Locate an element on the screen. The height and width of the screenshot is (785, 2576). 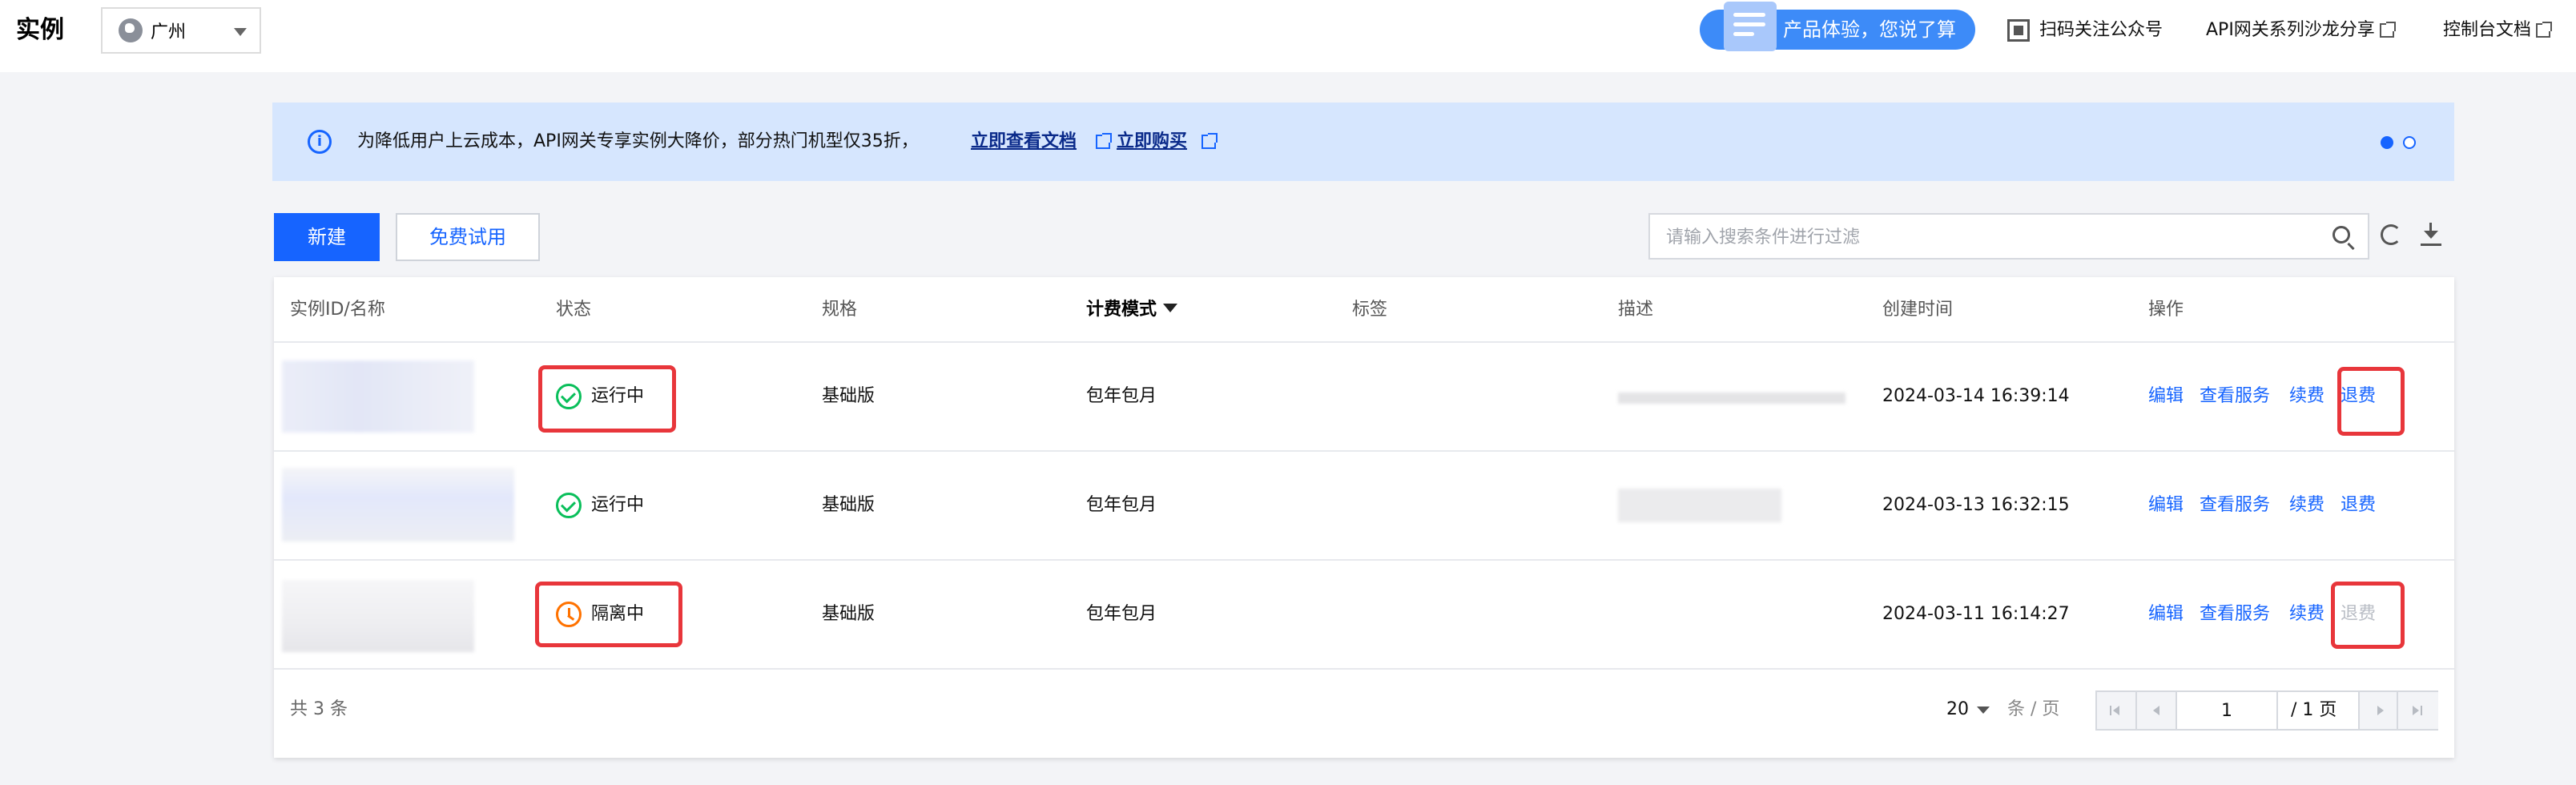
per-page-label: 条 / 页 is located at coordinates (2034, 709).